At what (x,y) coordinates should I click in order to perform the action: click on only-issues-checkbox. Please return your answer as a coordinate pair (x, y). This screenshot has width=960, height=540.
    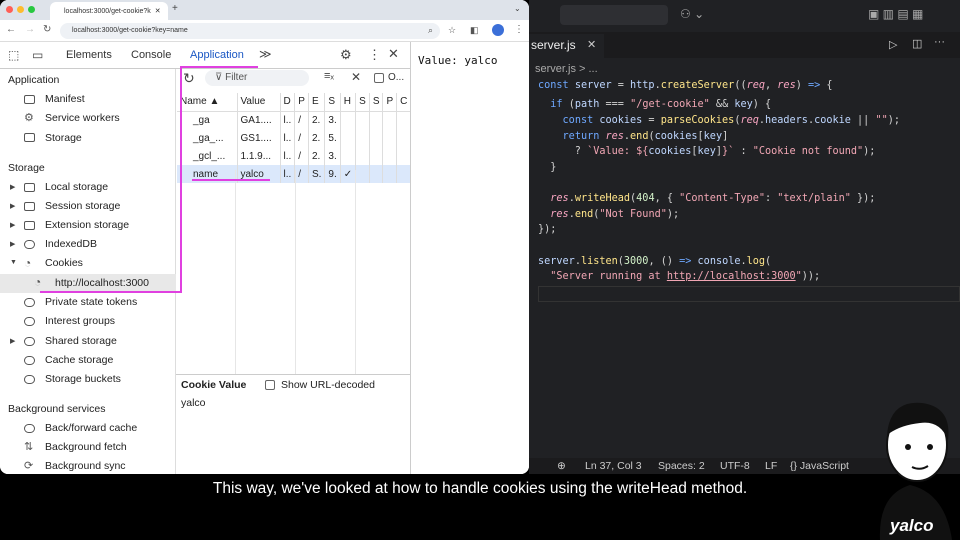
    Looking at the image, I should click on (379, 78).